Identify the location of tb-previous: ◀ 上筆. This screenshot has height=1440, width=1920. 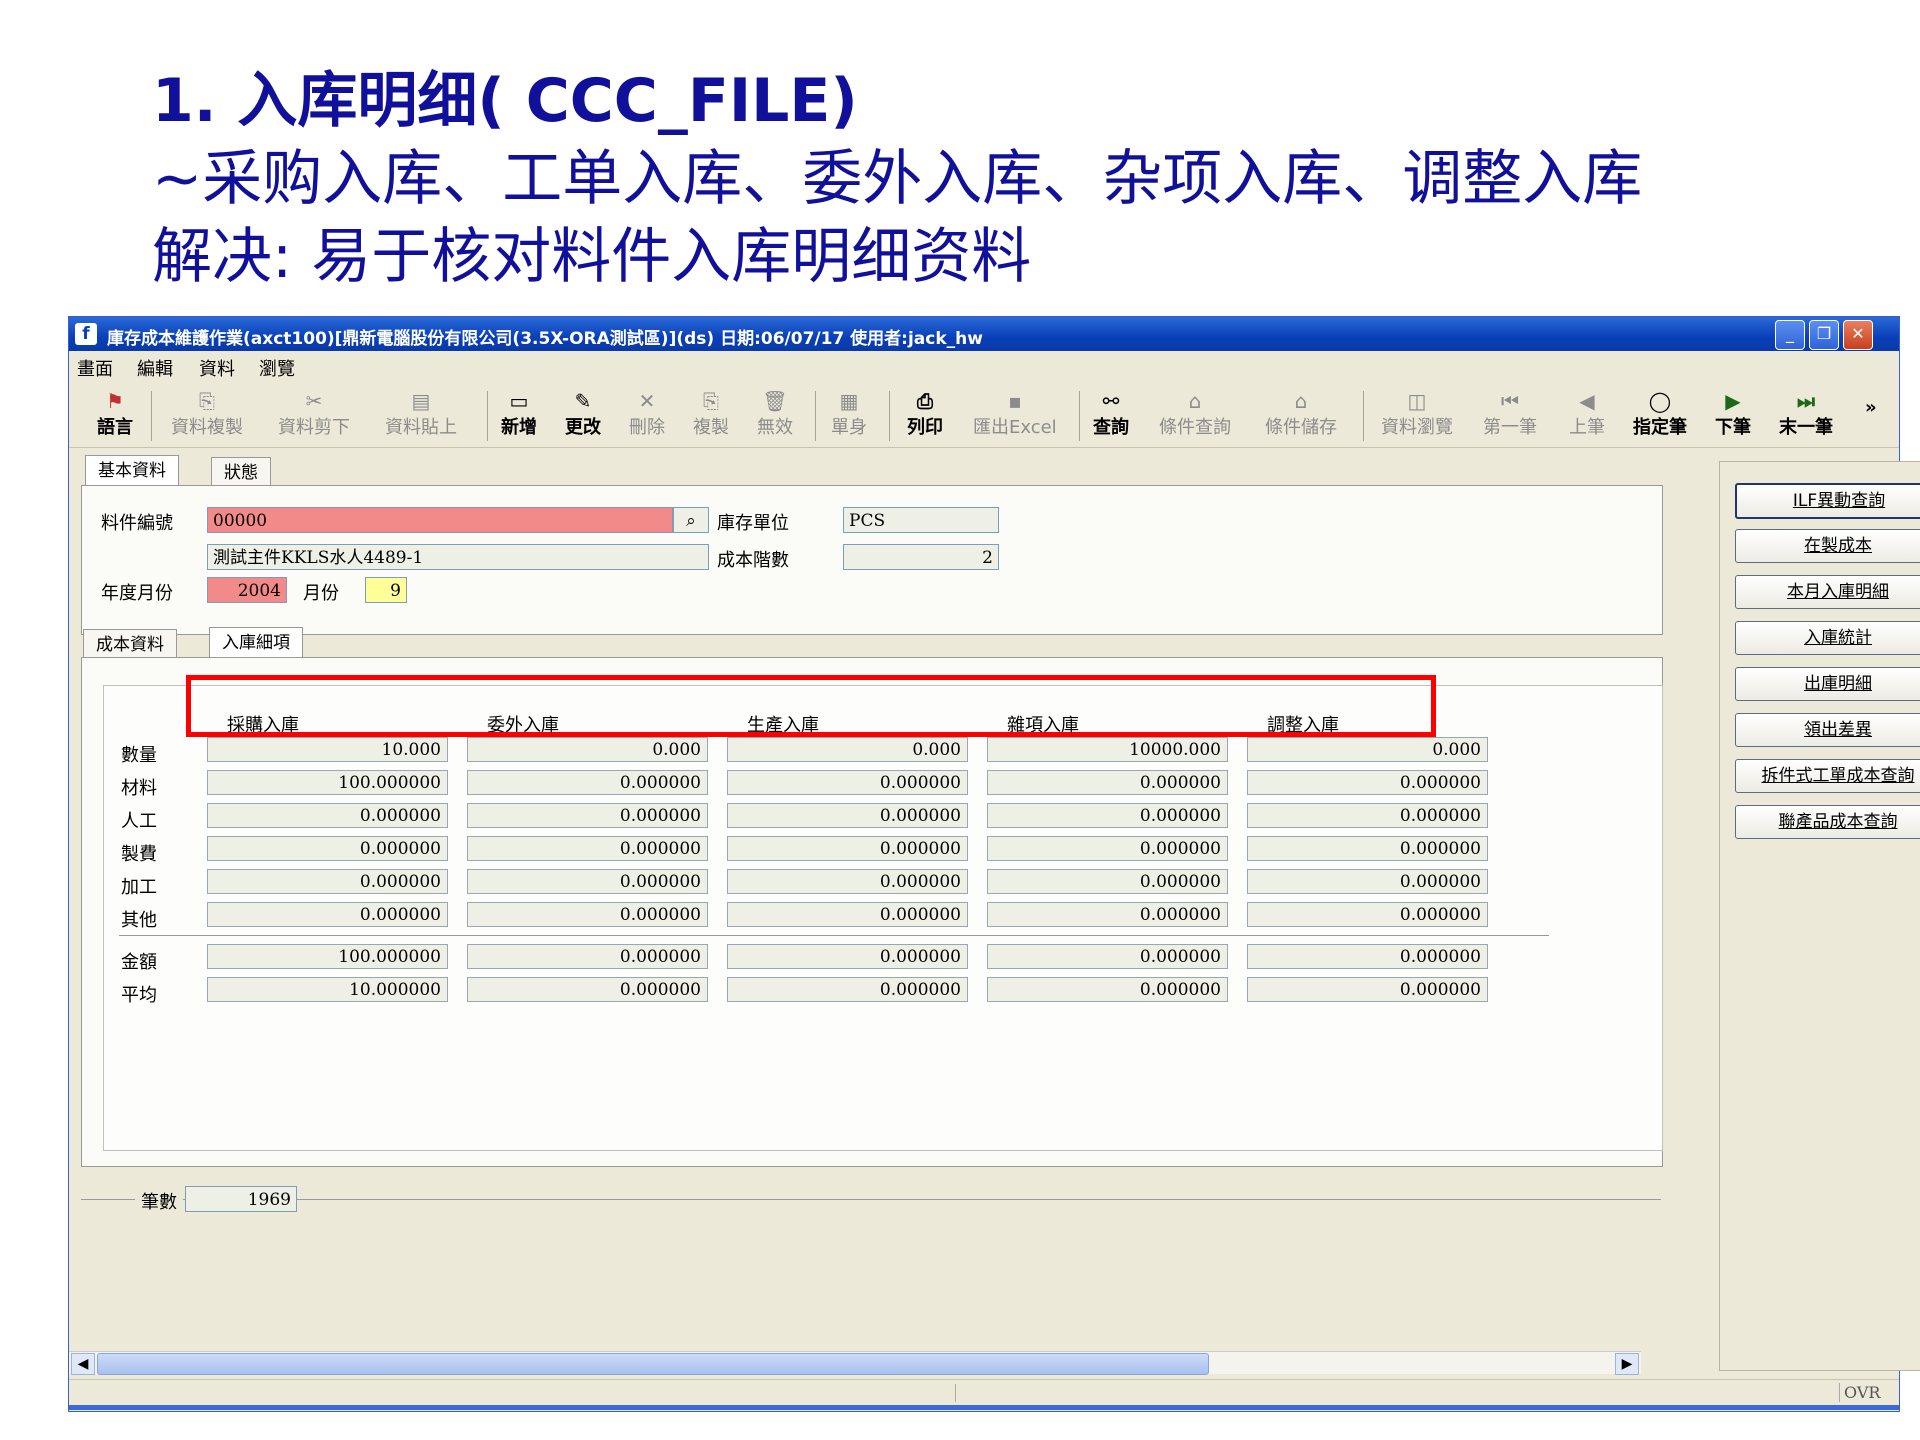
(1587, 414).